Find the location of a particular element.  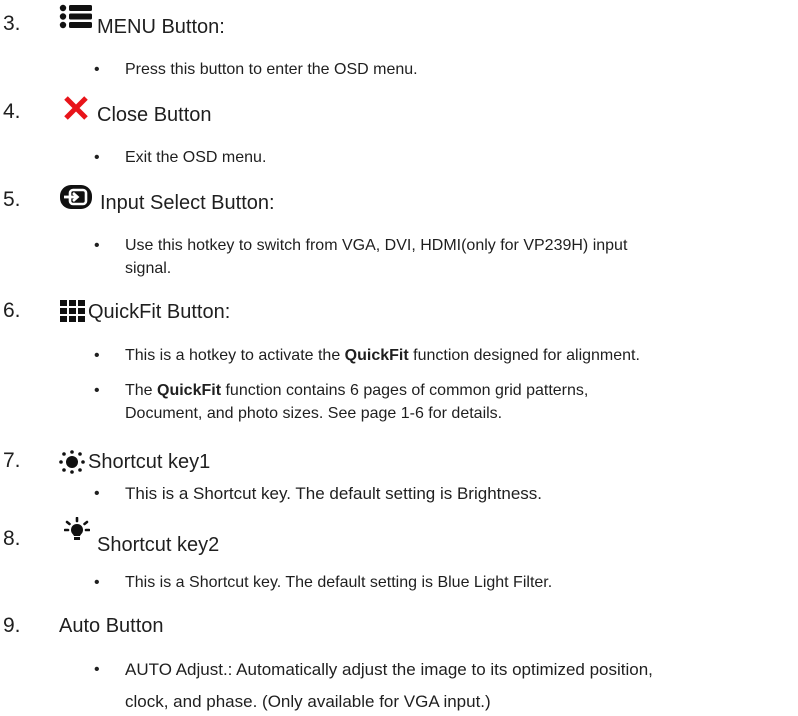

bullet-text: Press this button to enter the OSD menu. is located at coordinates (271, 69).